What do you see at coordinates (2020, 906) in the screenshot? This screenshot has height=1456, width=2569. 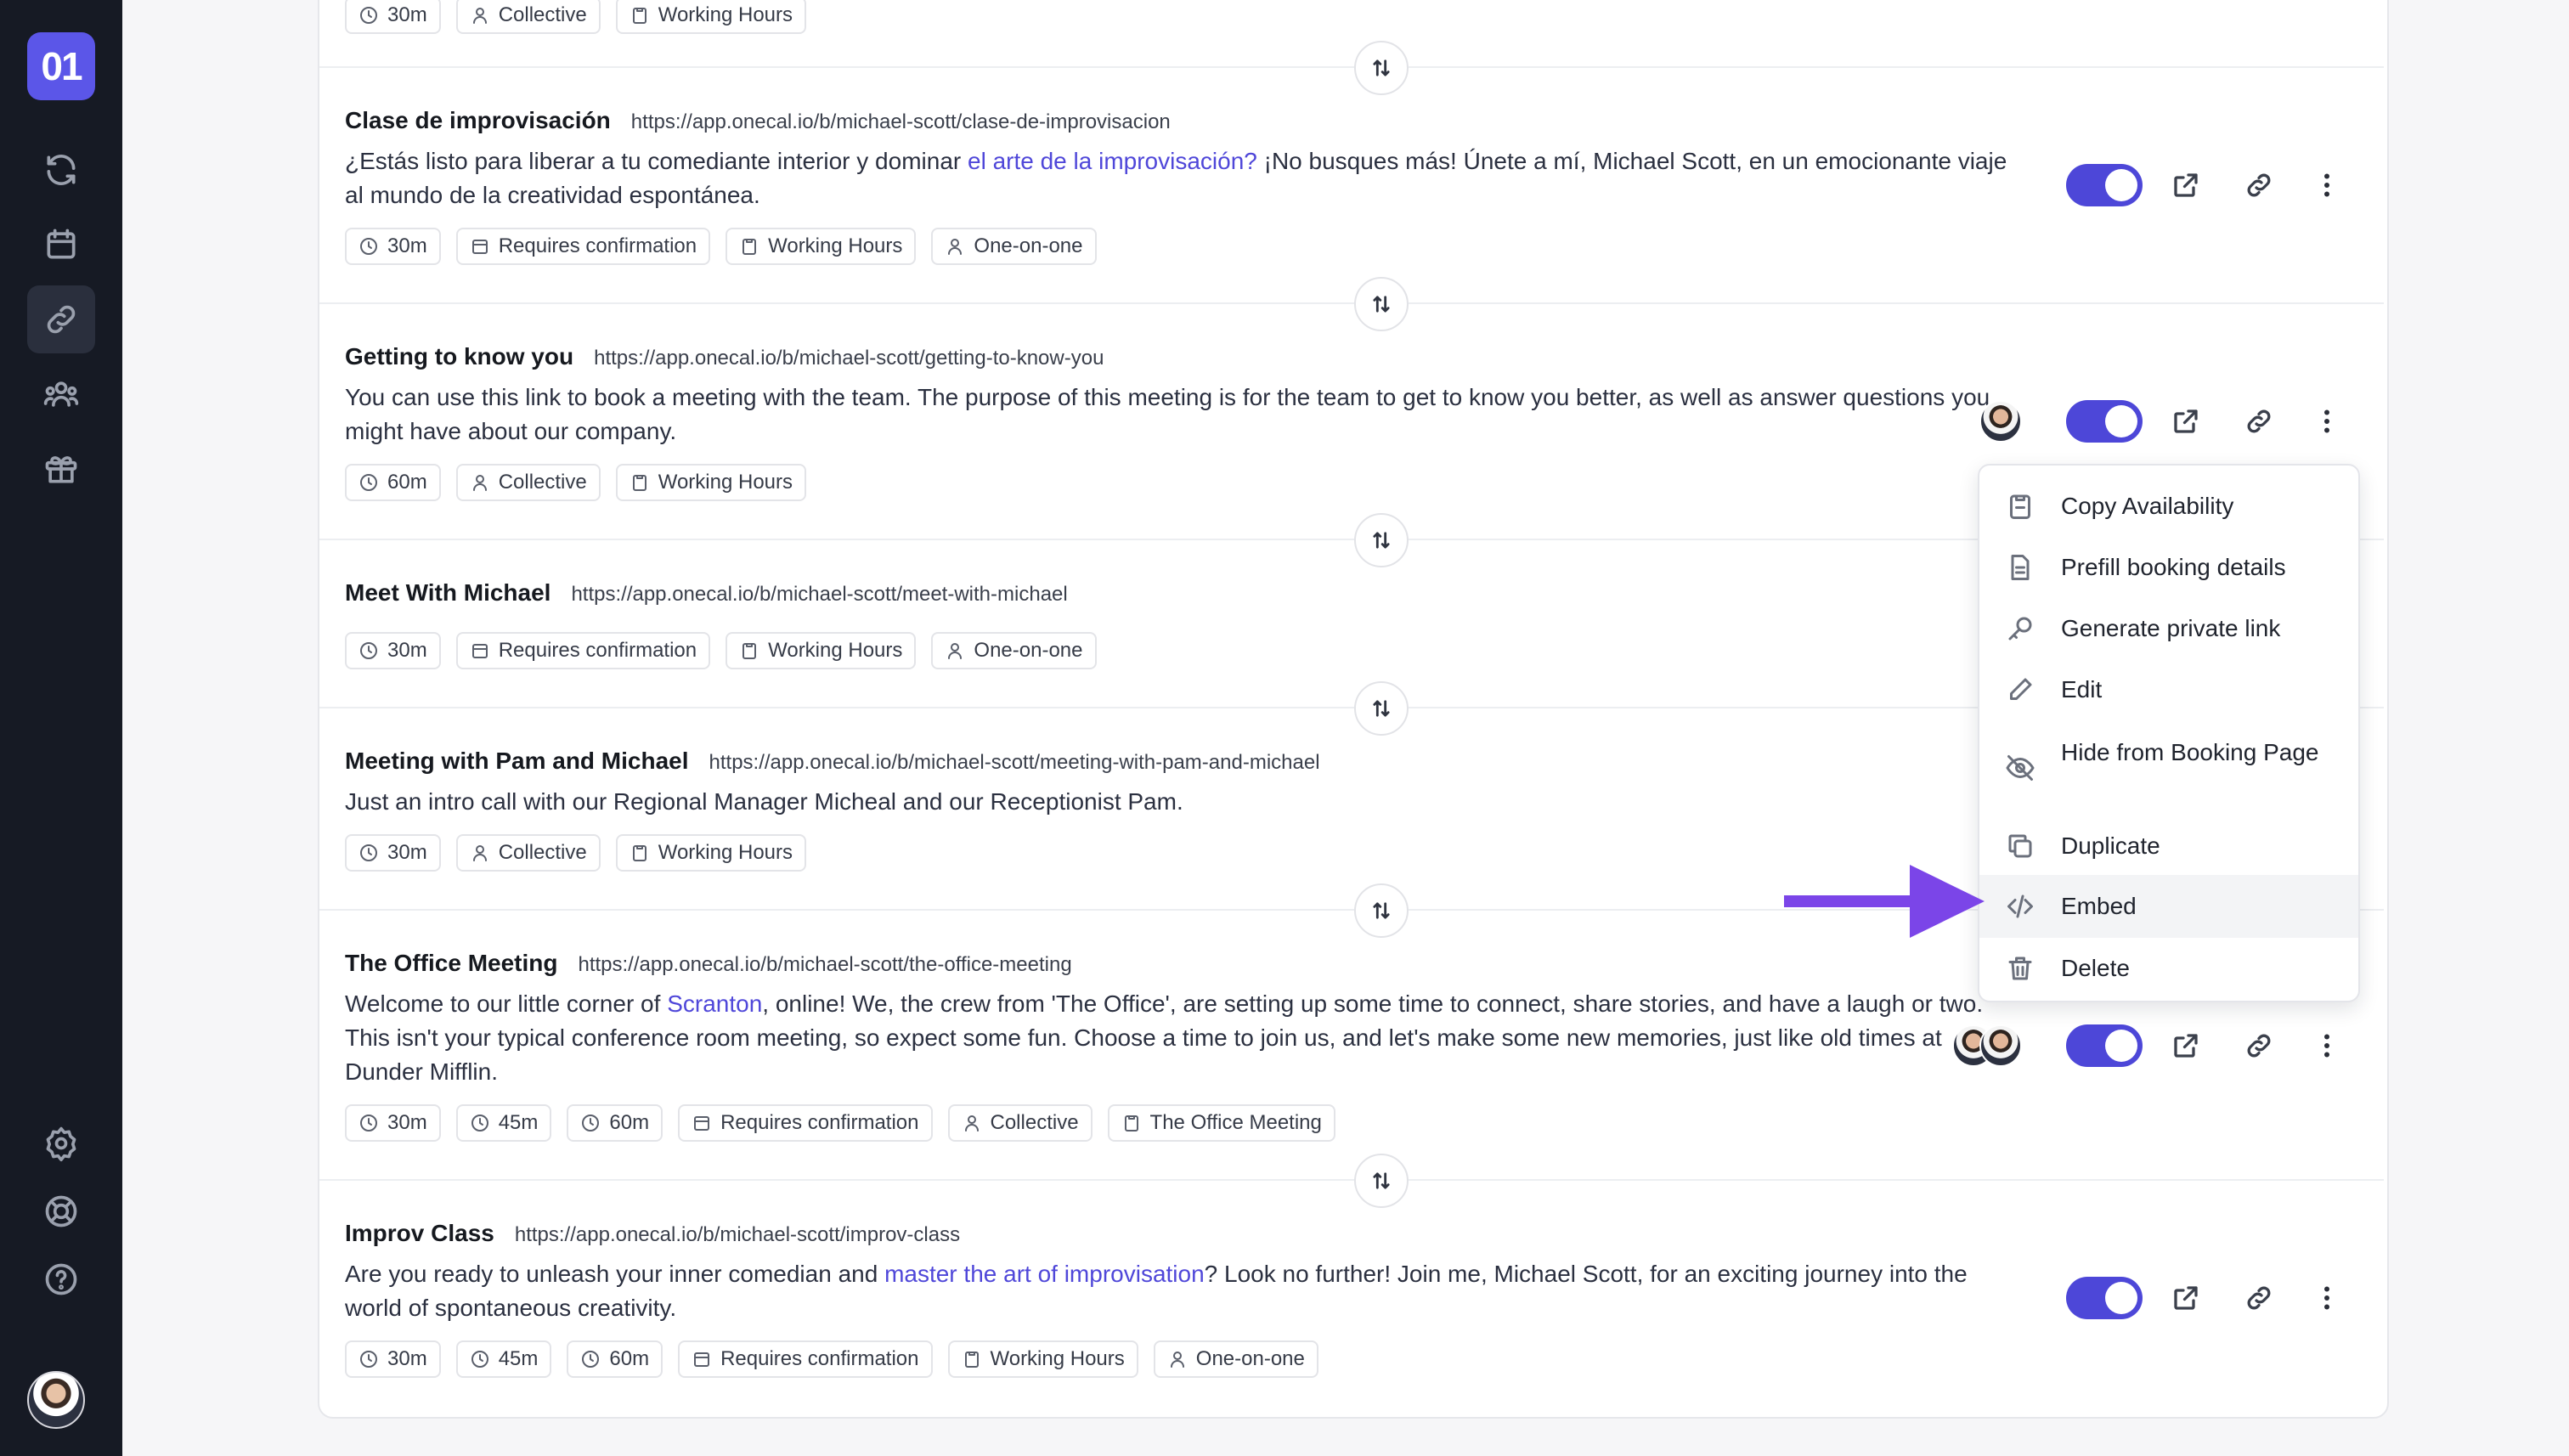 I see `code-icon` at bounding box center [2020, 906].